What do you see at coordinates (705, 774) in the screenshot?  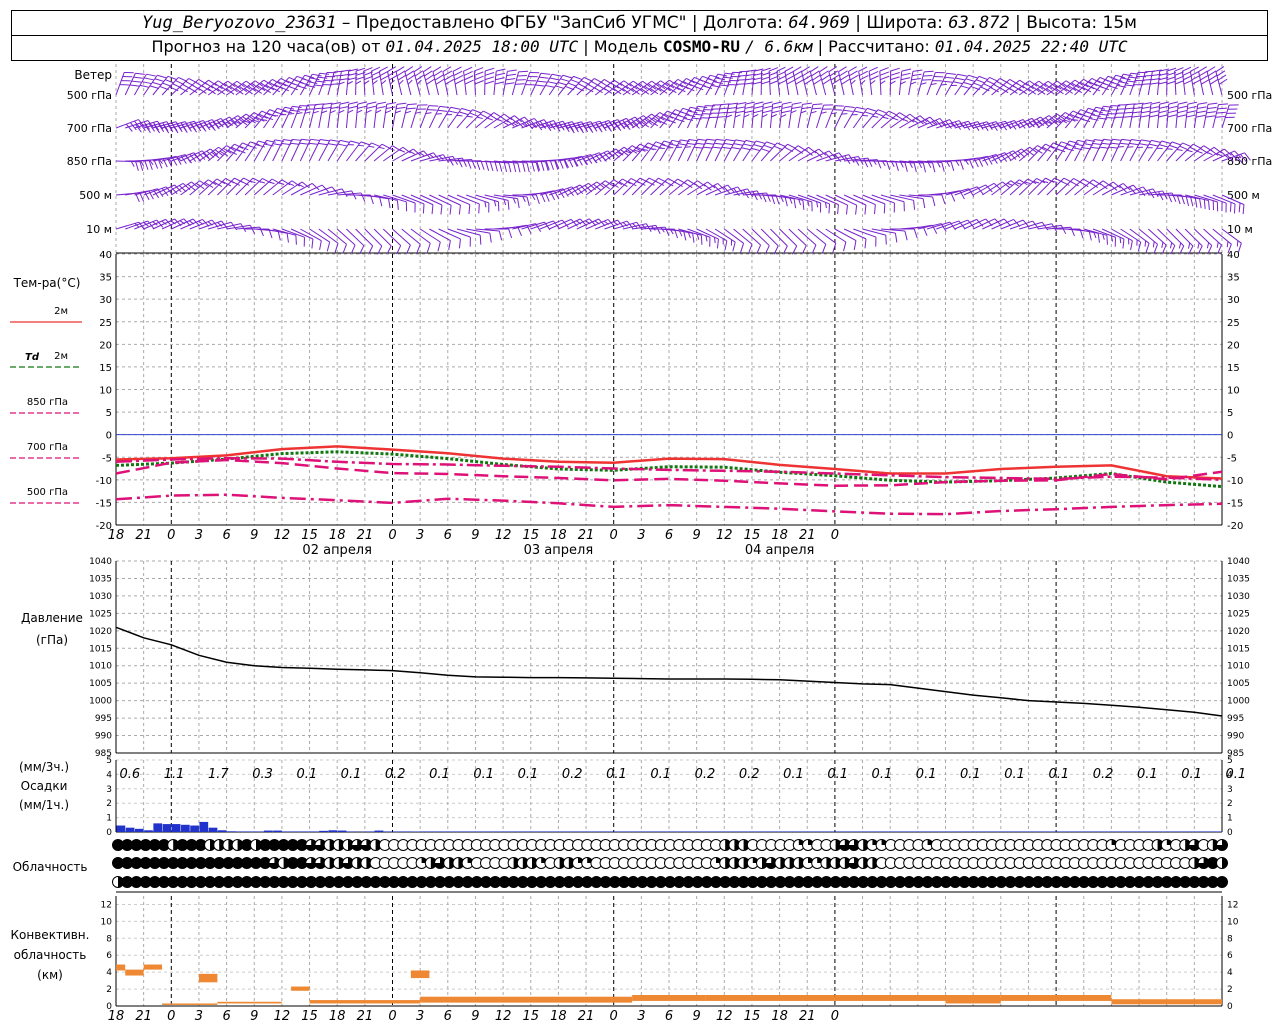 I see `precip-3h-value: 0.2` at bounding box center [705, 774].